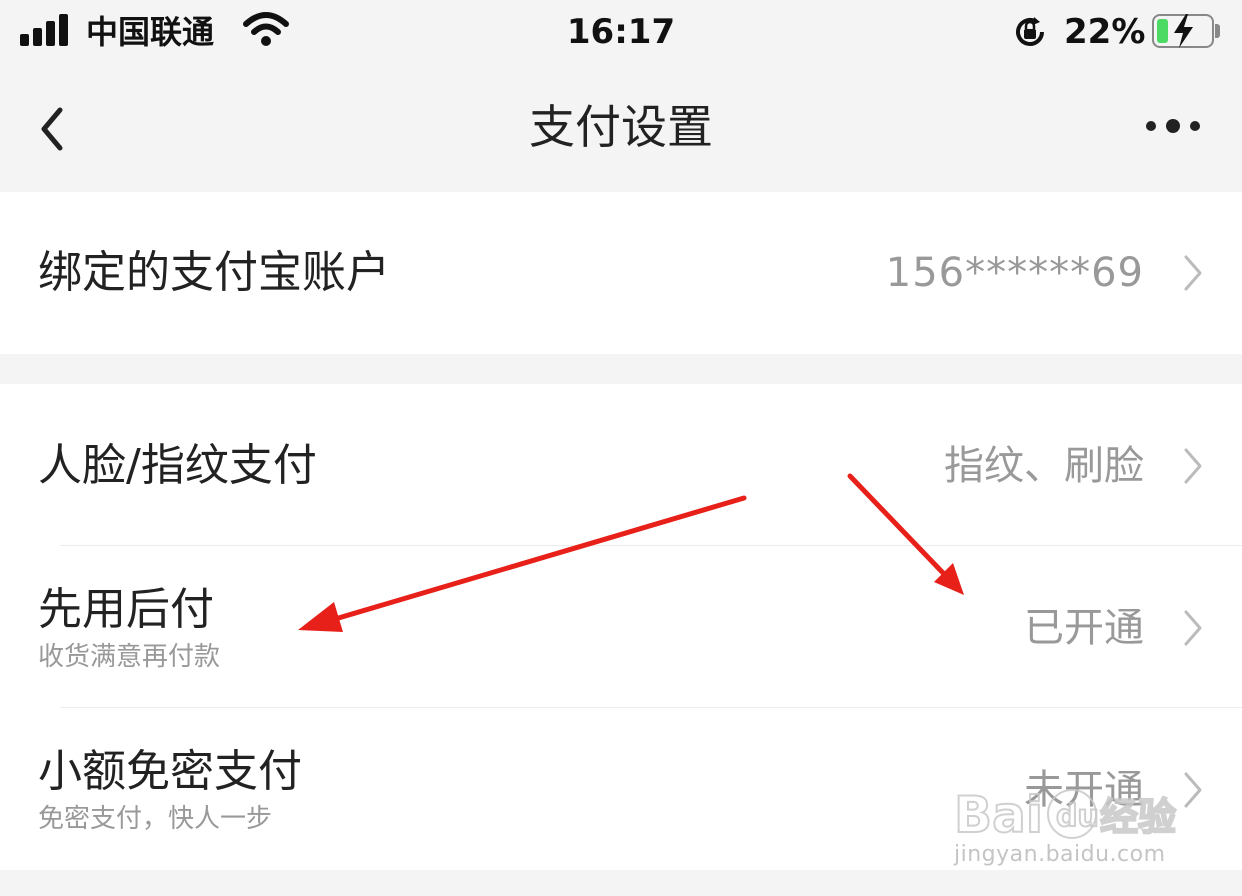 This screenshot has width=1242, height=896. I want to click on more-options-button, so click(1176, 126).